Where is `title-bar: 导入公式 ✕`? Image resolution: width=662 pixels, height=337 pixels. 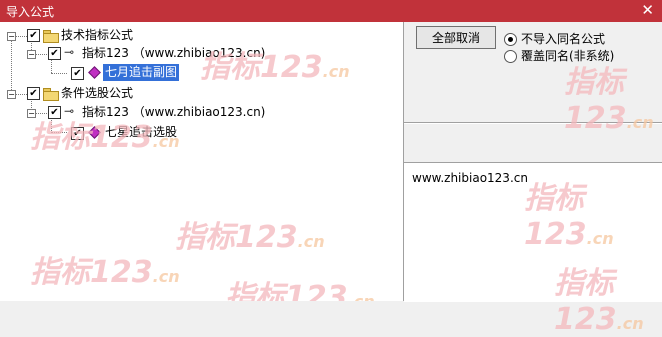 title-bar: 导入公式 ✕ is located at coordinates (331, 11).